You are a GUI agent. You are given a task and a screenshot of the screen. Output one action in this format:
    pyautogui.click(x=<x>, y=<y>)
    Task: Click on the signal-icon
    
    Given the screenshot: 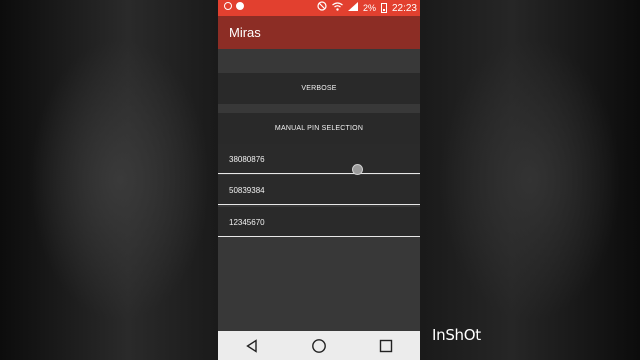 What is the action you would take?
    pyautogui.click(x=352, y=8)
    